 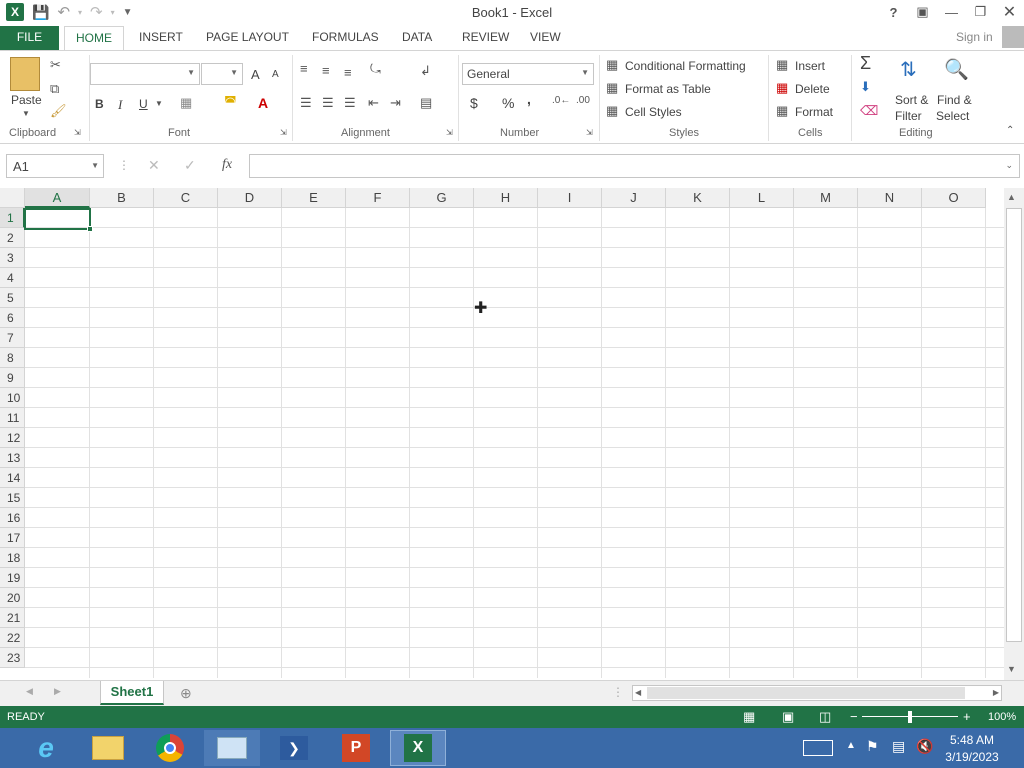 I want to click on clock-date: 3/19/2023, so click(x=972, y=757).